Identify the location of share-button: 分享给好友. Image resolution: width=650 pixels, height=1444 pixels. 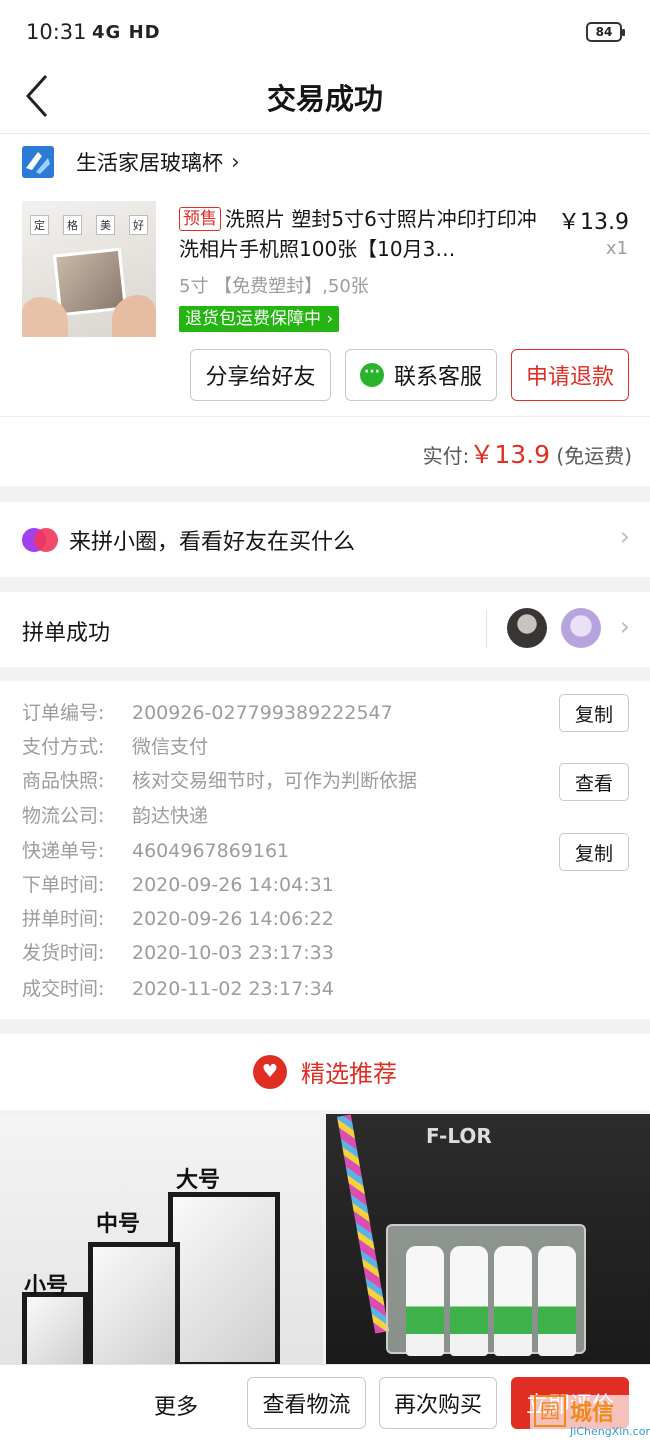
(260, 375).